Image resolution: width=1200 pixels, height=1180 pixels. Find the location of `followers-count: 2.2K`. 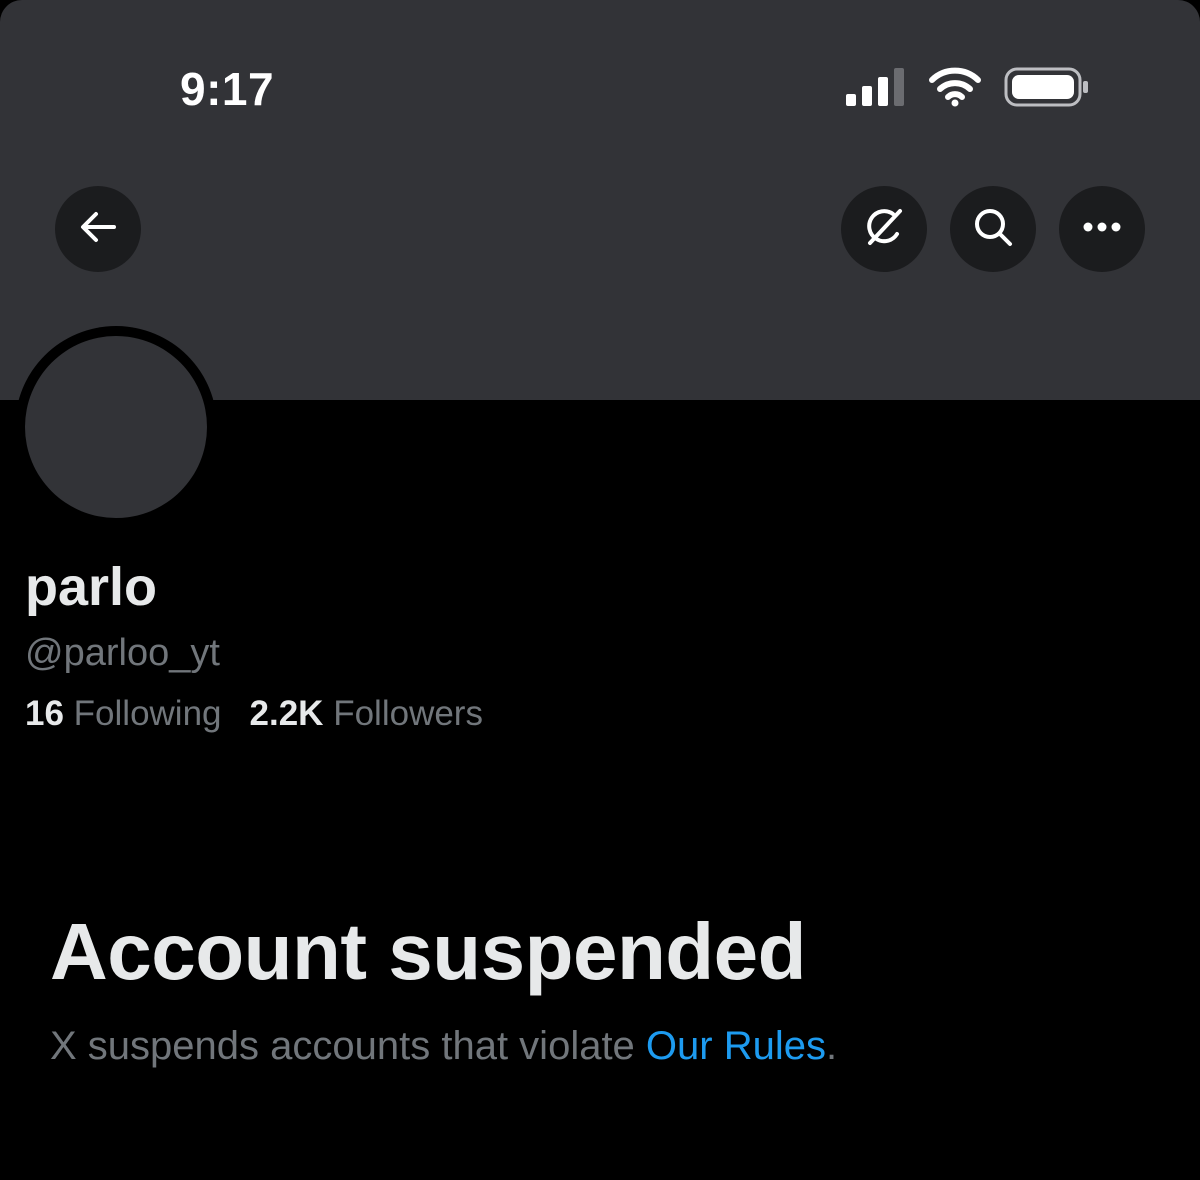

followers-count: 2.2K is located at coordinates (286, 713).